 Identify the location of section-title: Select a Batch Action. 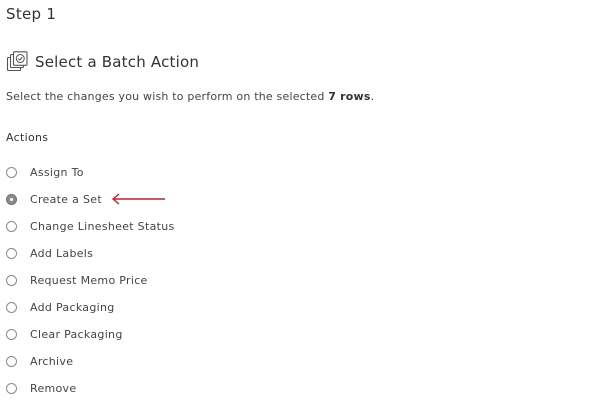
(117, 62).